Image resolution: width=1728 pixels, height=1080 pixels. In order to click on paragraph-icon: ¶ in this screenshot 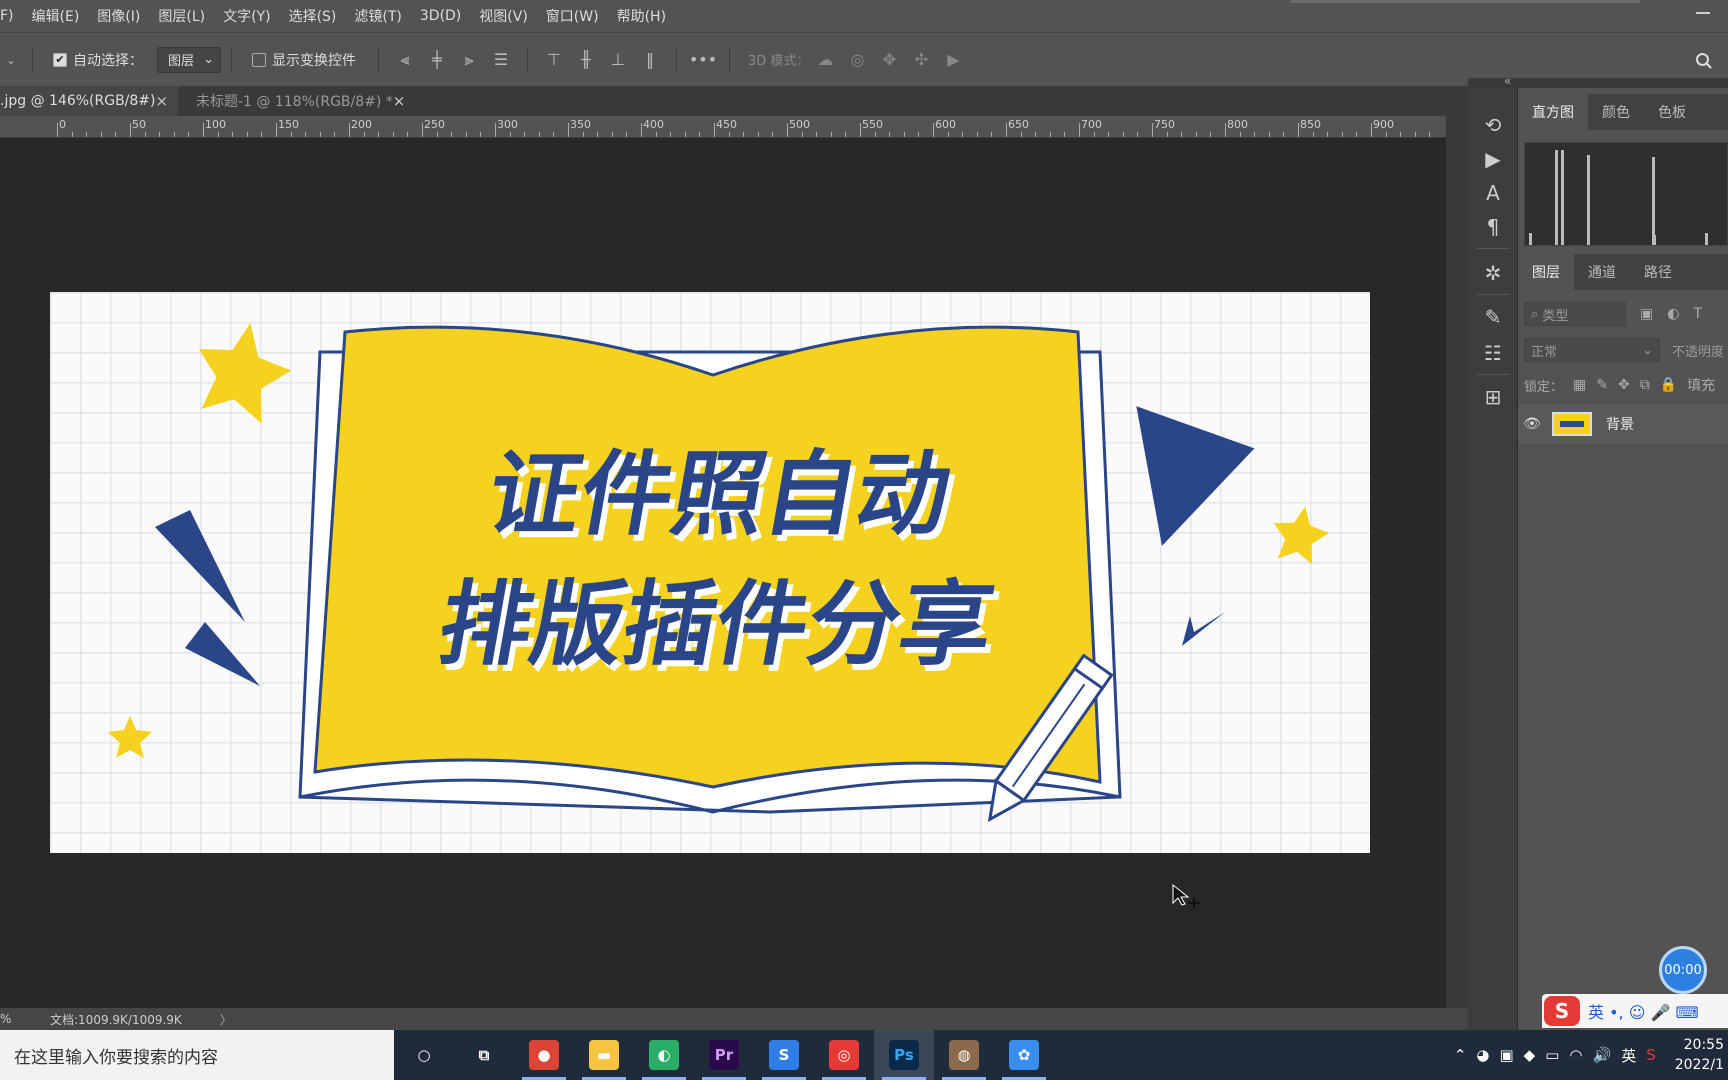, I will do `click(1493, 227)`.